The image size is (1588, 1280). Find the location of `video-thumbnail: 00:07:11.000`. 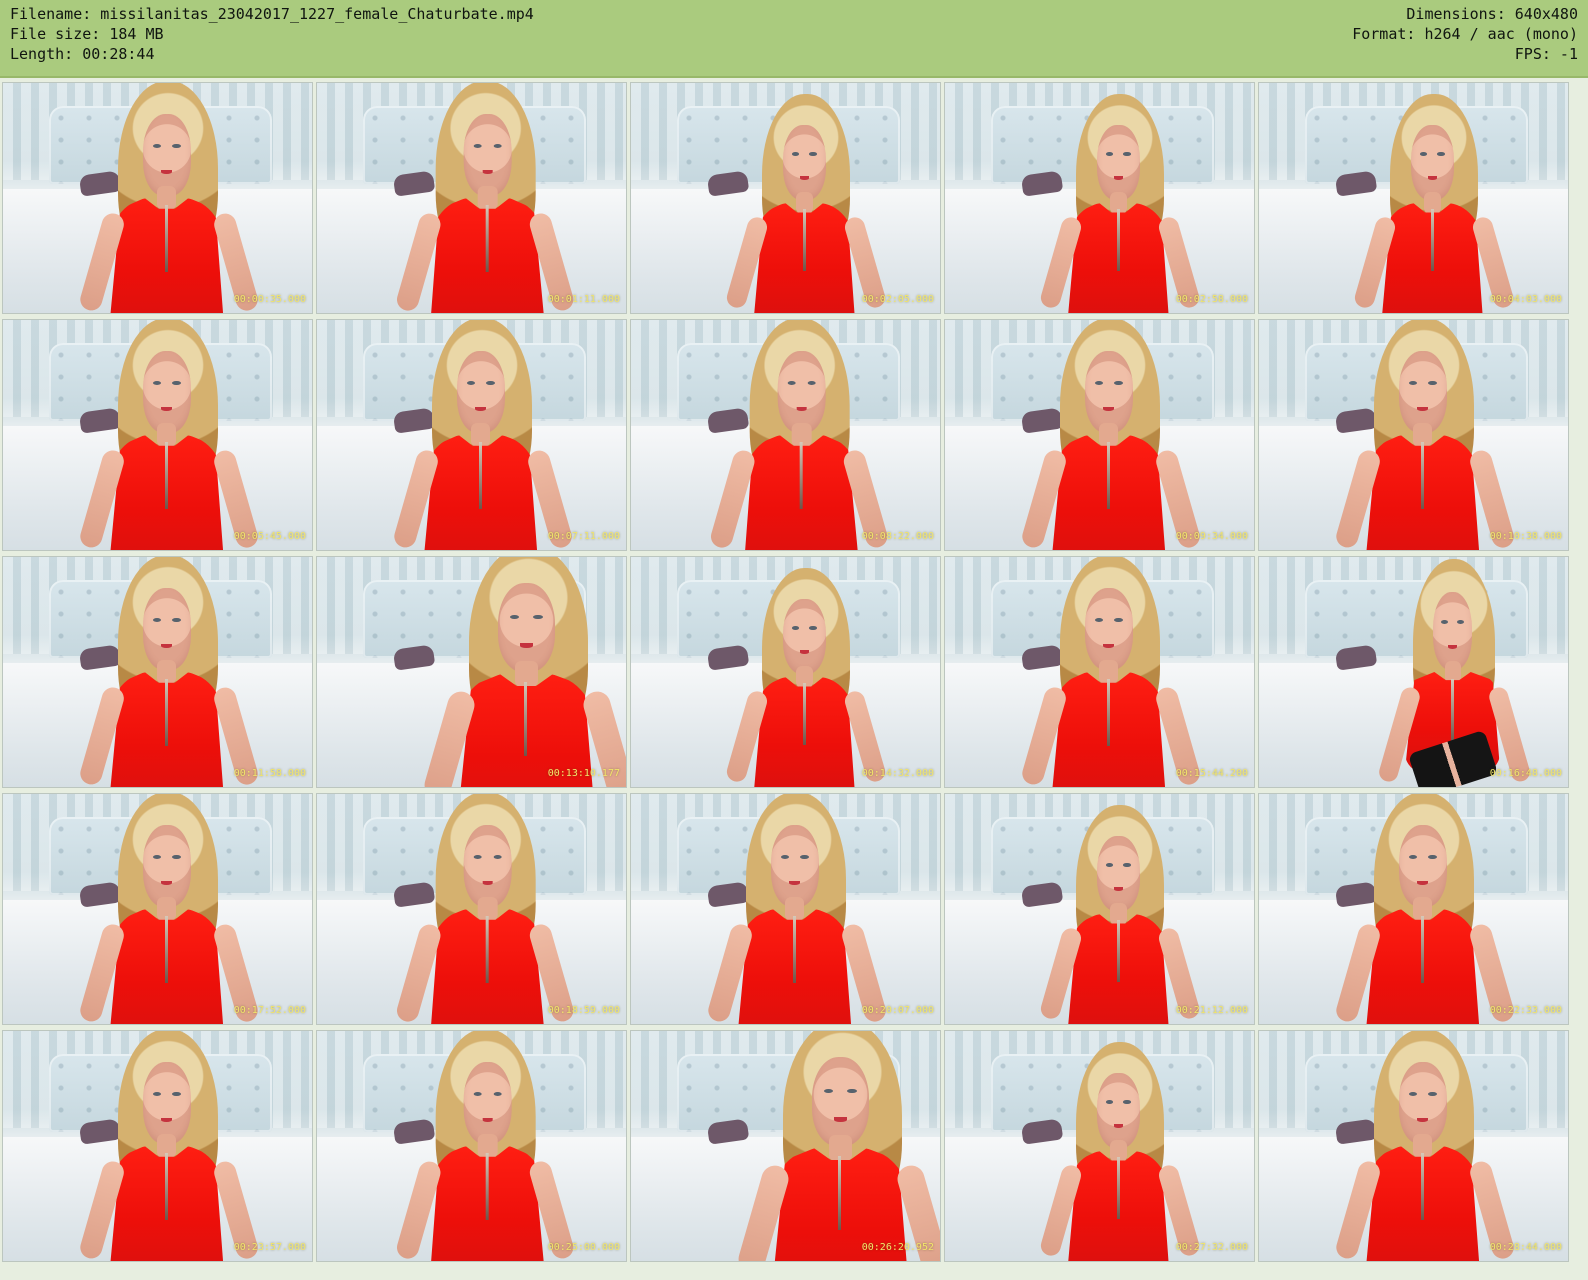

video-thumbnail: 00:07:11.000 is located at coordinates (471, 435).